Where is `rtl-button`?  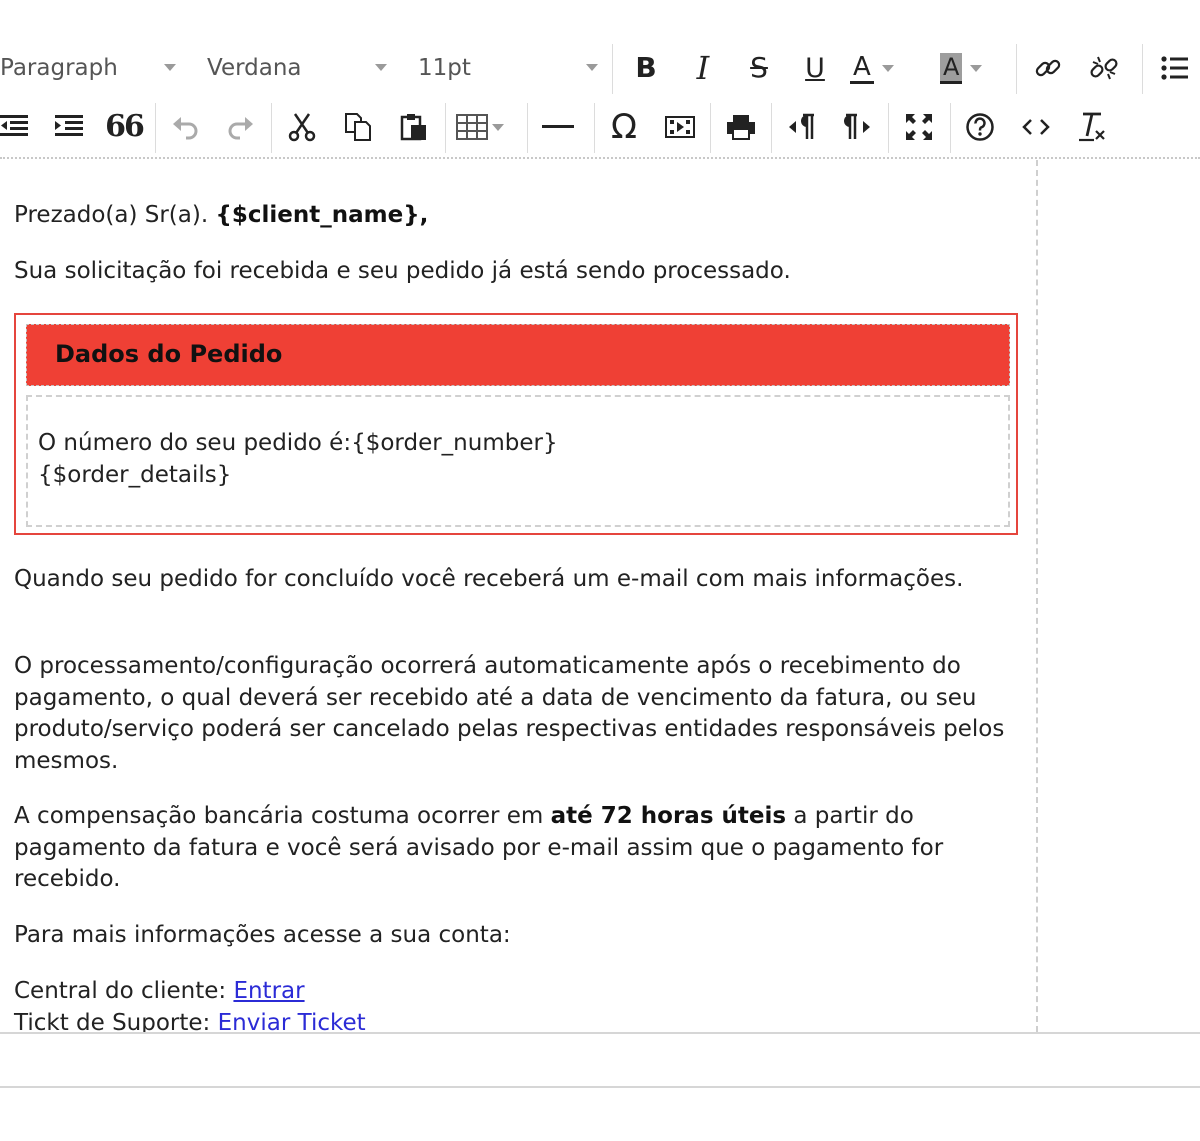 rtl-button is located at coordinates (858, 127).